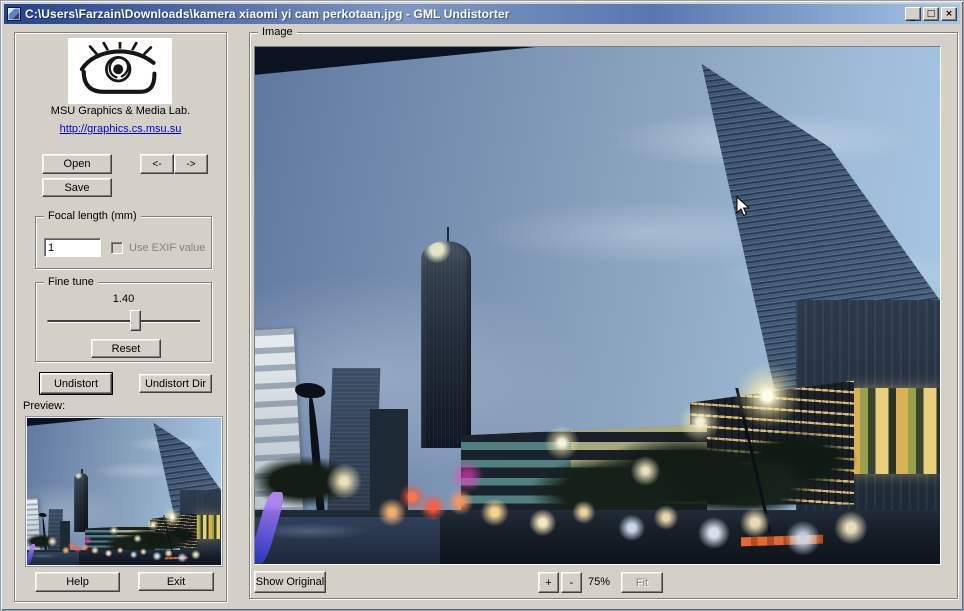  What do you see at coordinates (167, 248) in the screenshot?
I see `exif-checkbox-label: Use EXIF value` at bounding box center [167, 248].